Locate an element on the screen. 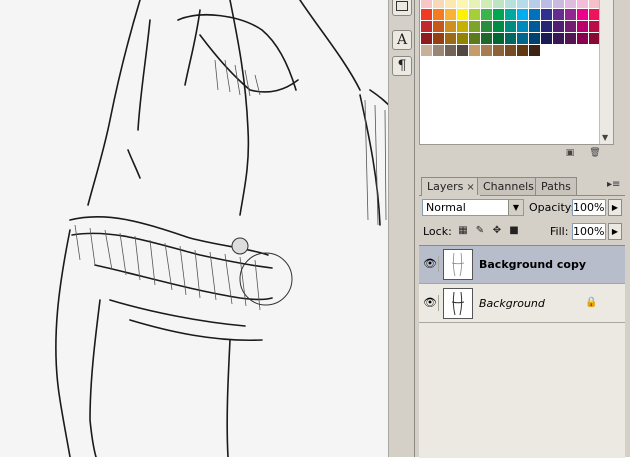 The width and height of the screenshot is (630, 458). tool-button-top is located at coordinates (402, 8).